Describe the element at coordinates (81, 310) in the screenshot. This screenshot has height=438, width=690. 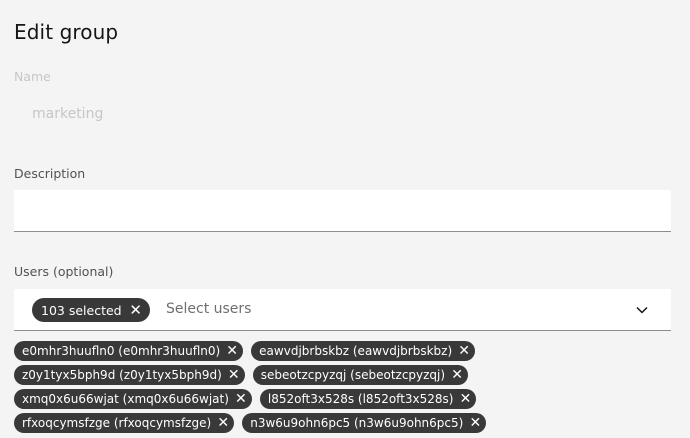
I see `selected-count-label: 103 selected` at that location.